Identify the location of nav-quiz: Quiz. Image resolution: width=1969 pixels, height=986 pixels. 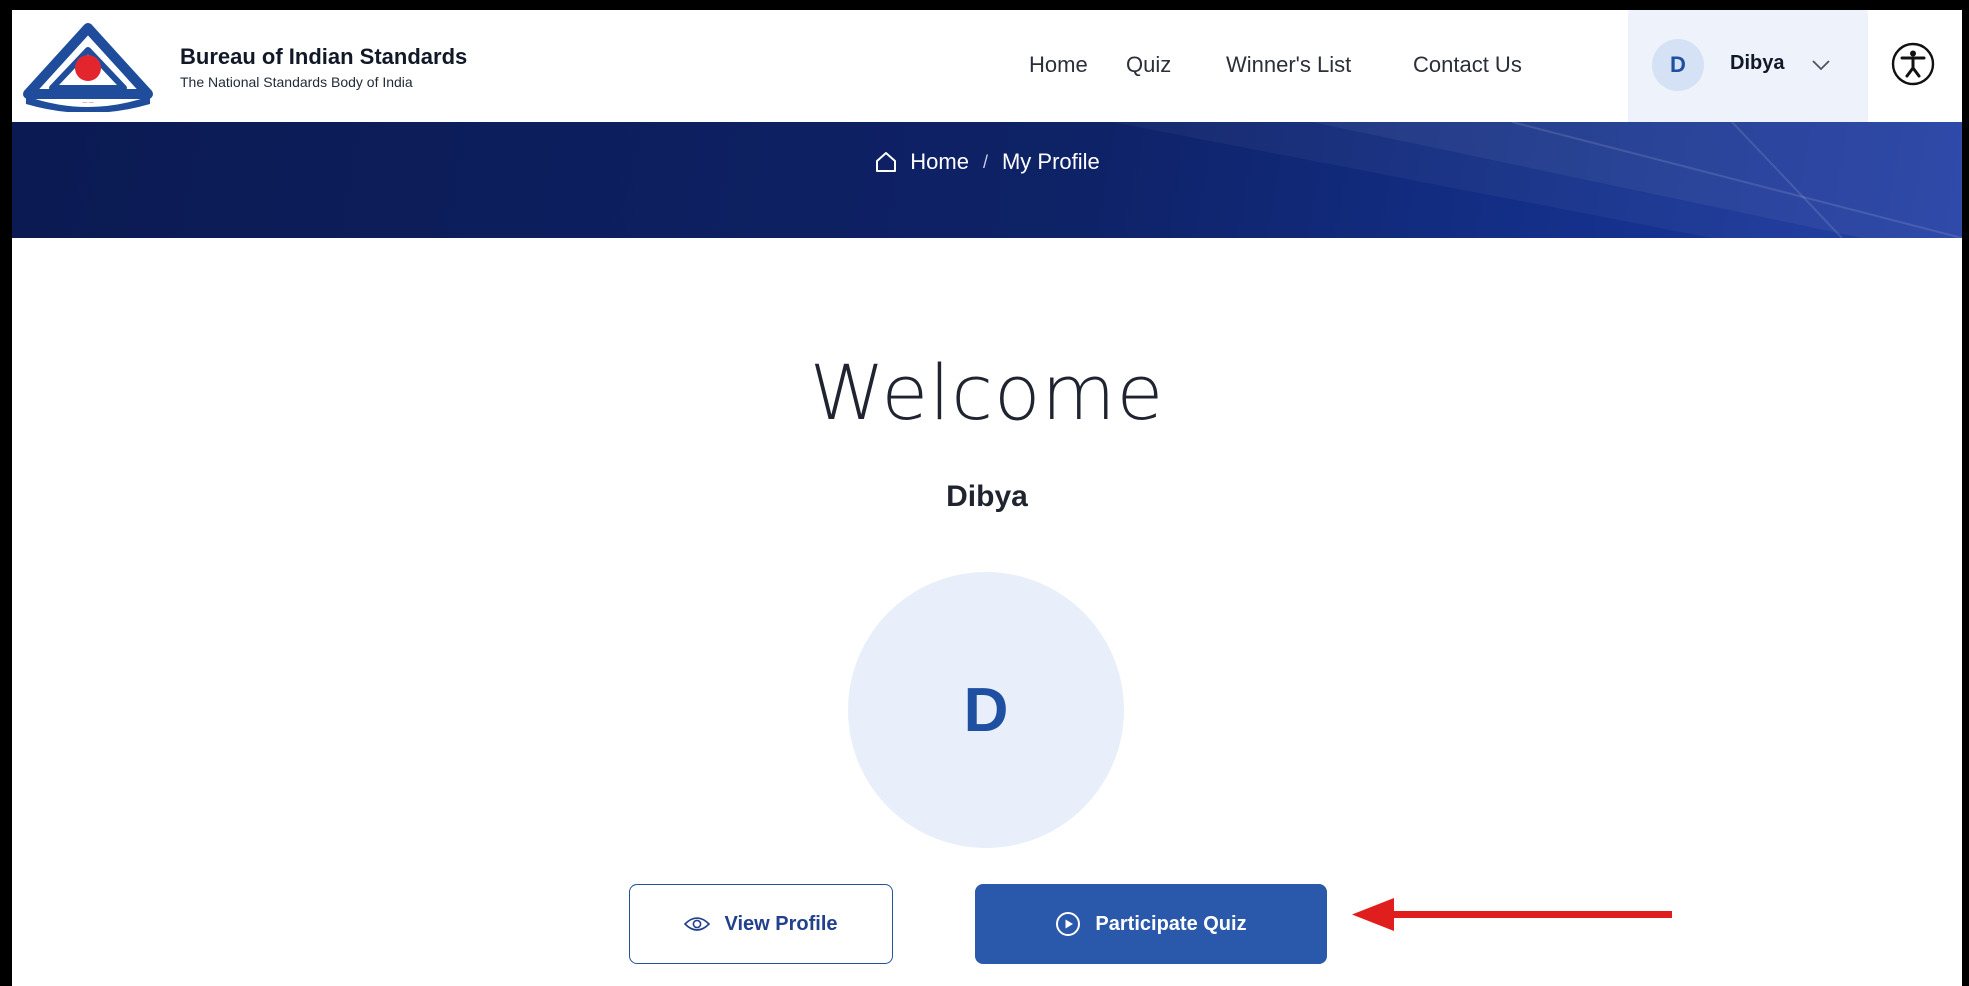
(1148, 65).